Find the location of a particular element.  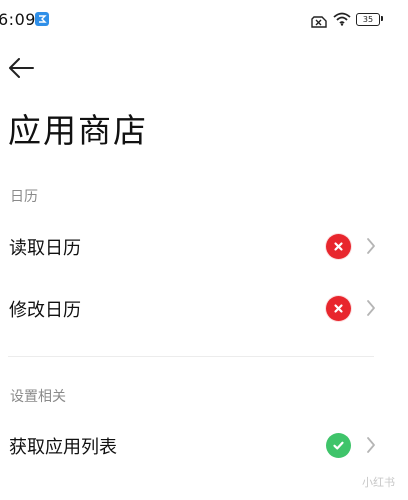

back-button is located at coordinates (22, 68).